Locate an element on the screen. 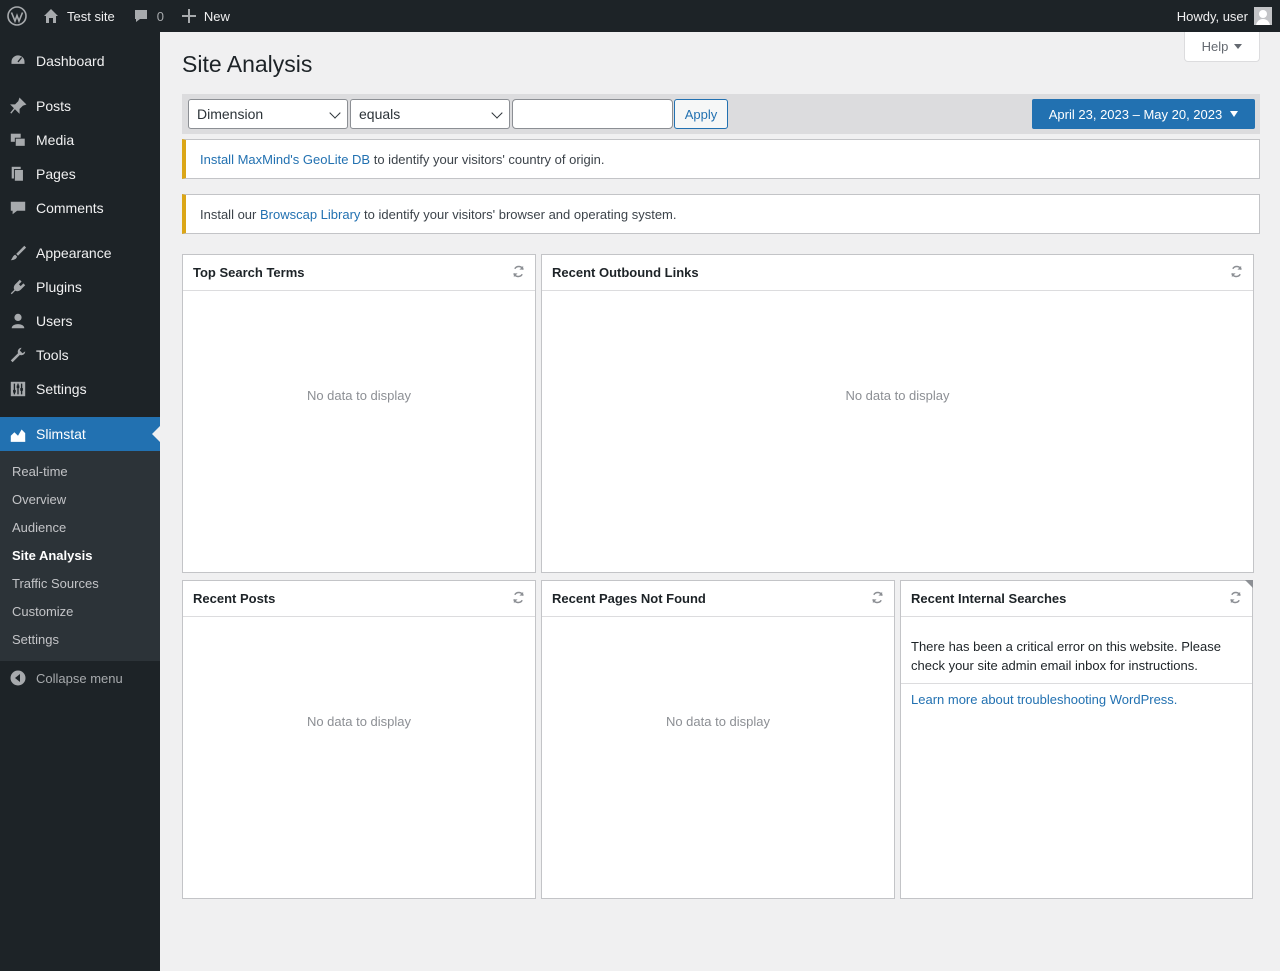 This screenshot has height=971, width=1280. operator-select: equals is located at coordinates (430, 114).